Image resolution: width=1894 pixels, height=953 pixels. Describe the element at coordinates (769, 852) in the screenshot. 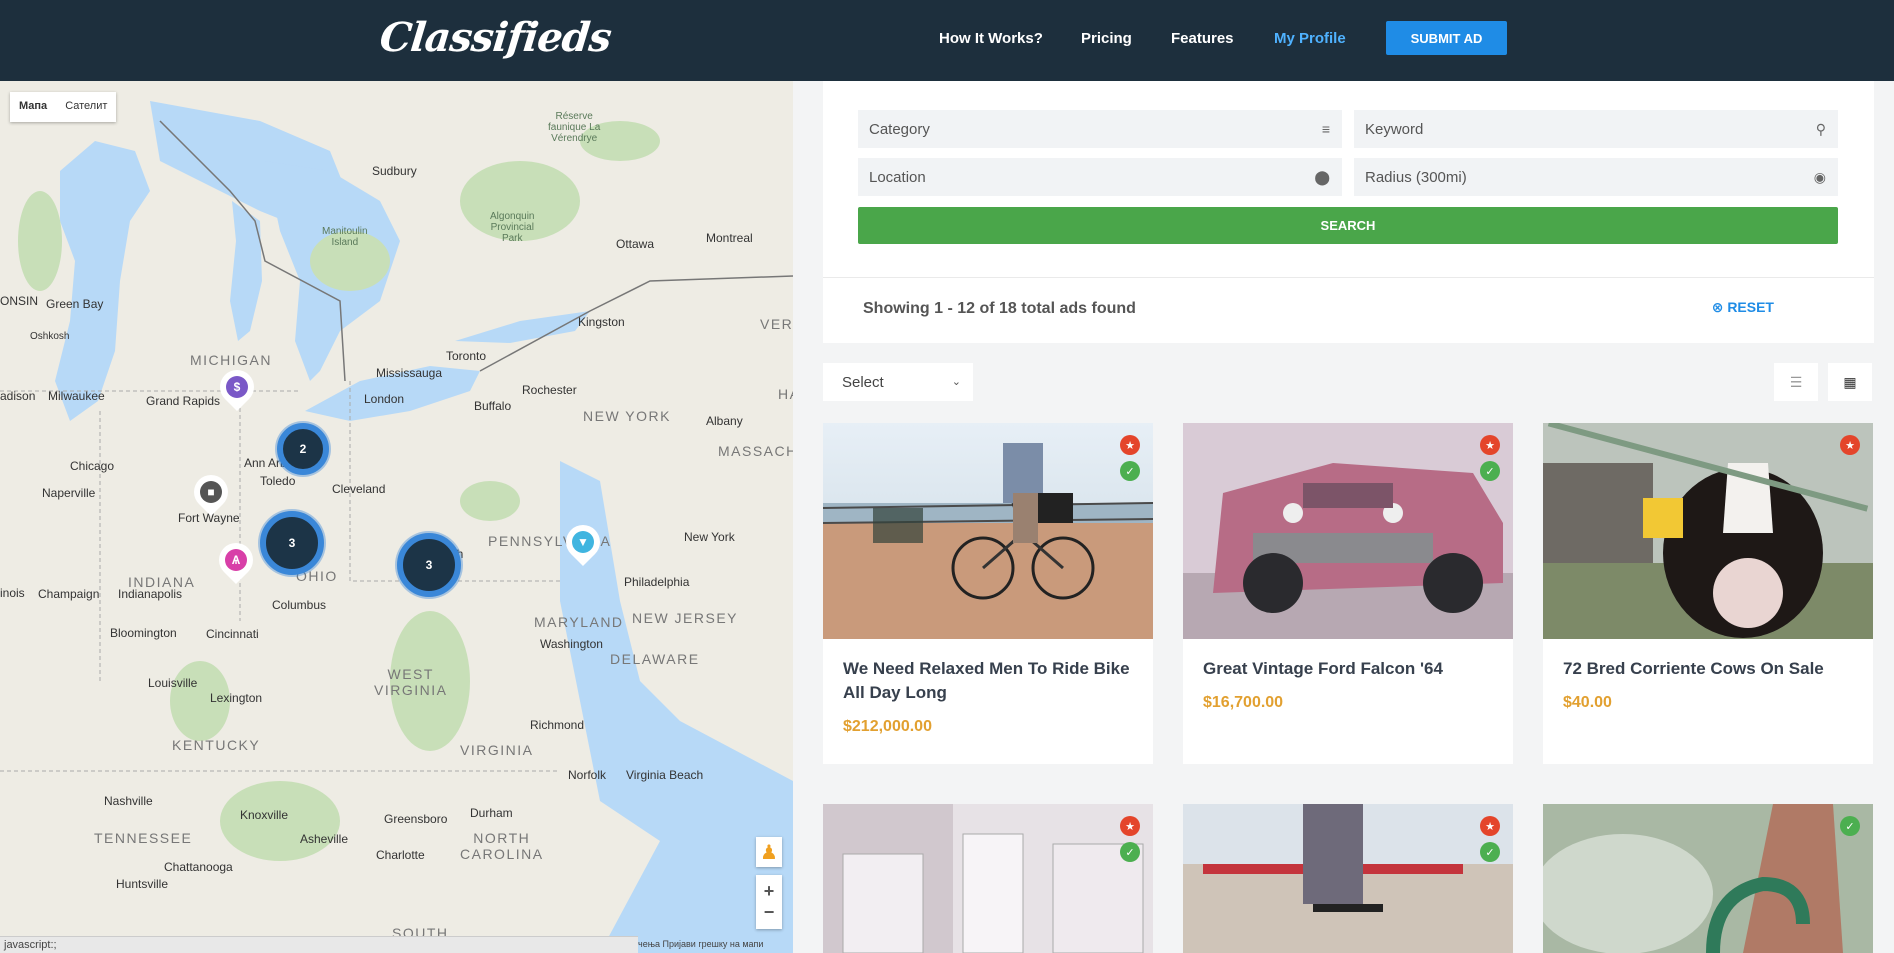

I see `street-view-pegman-icon: ♟` at that location.